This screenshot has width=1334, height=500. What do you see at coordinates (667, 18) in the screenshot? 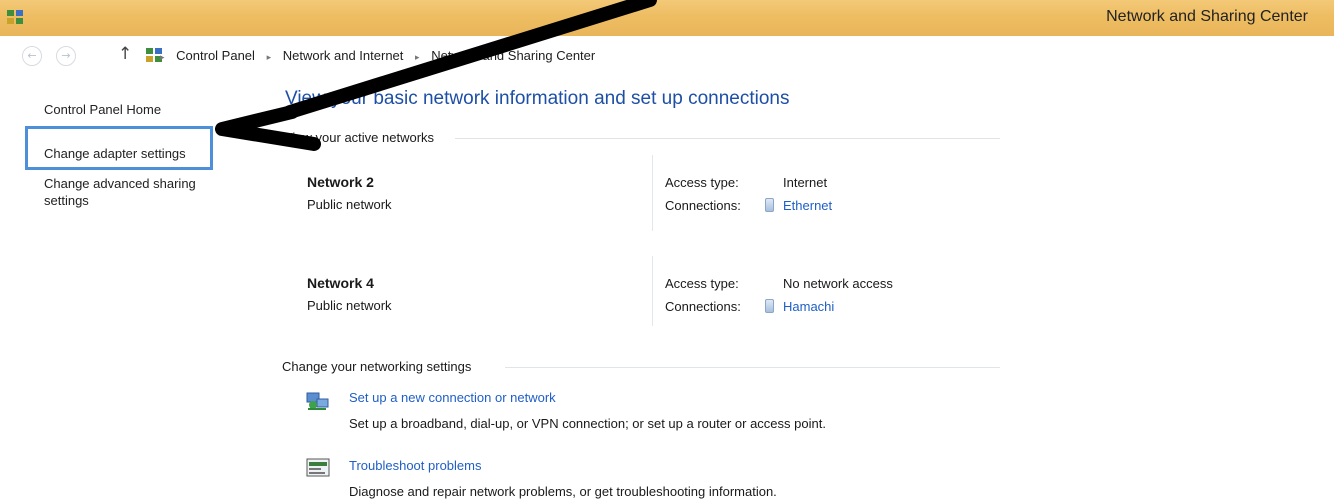
I see `title-bar: Network and Sharing Center` at bounding box center [667, 18].